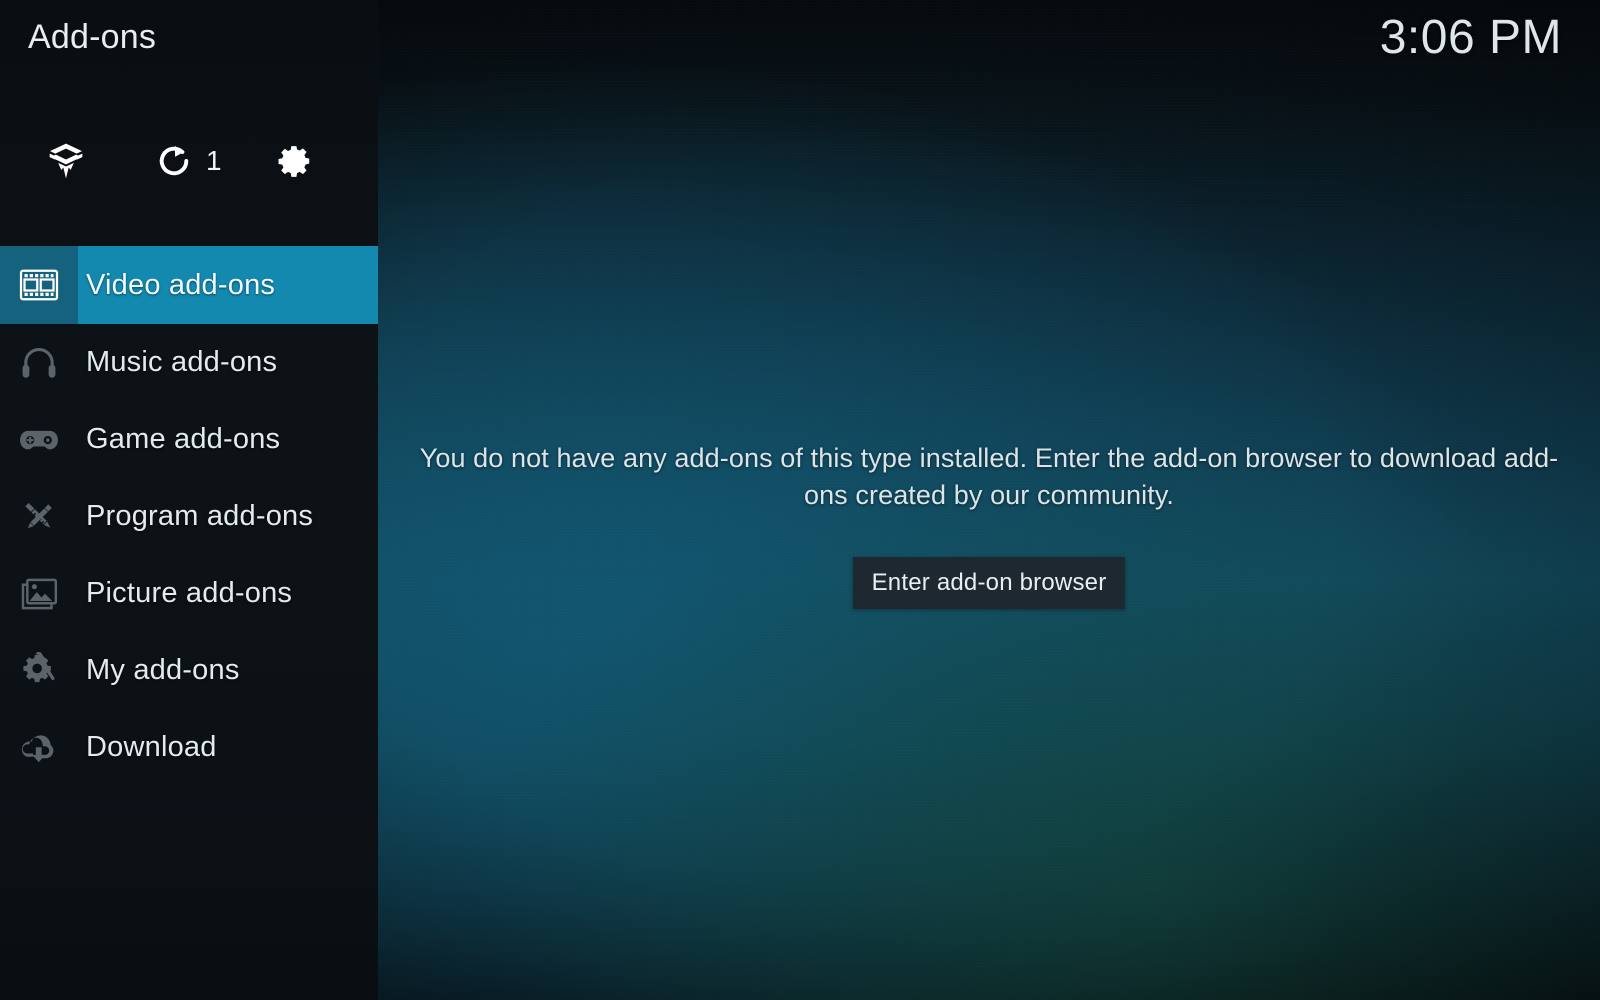 The height and width of the screenshot is (1000, 1600). Describe the element at coordinates (214, 160) in the screenshot. I see `update-count-badge: 1` at that location.